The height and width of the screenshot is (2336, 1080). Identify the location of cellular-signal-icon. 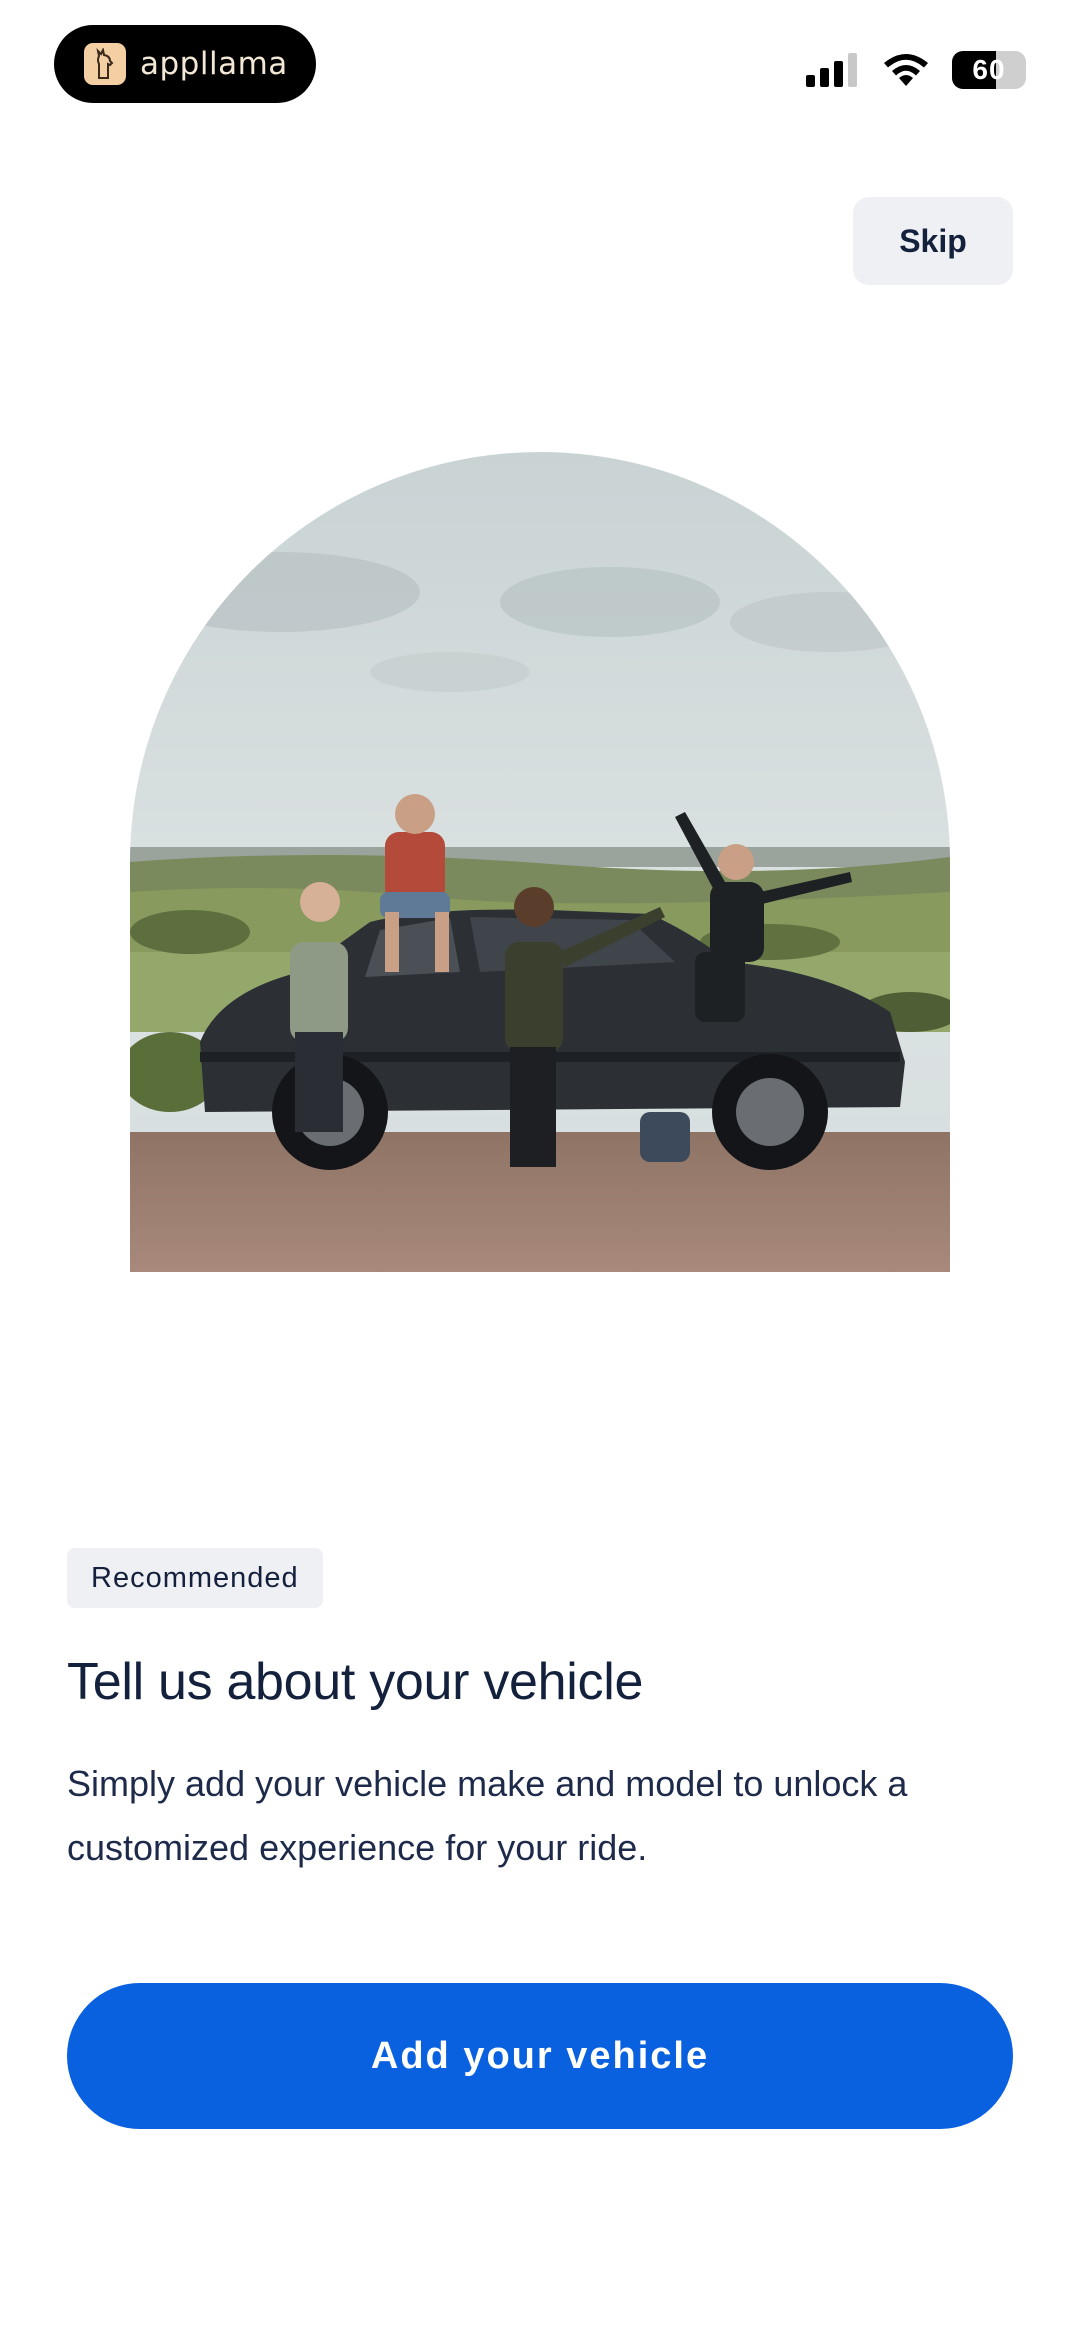
(831, 70).